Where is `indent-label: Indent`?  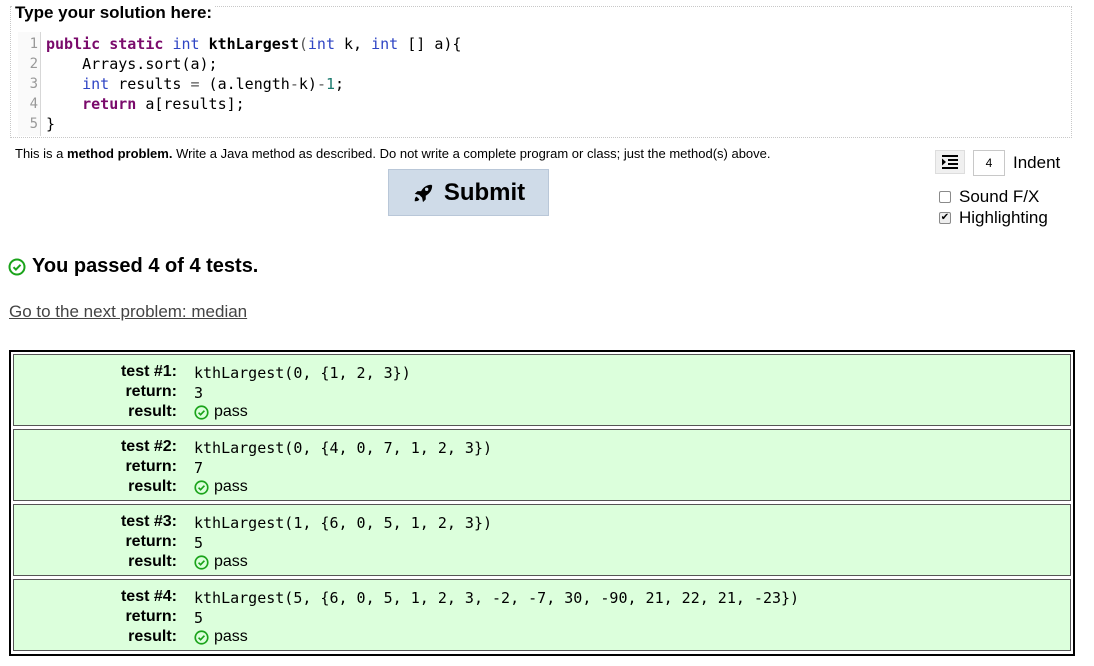
indent-label: Indent is located at coordinates (1037, 162).